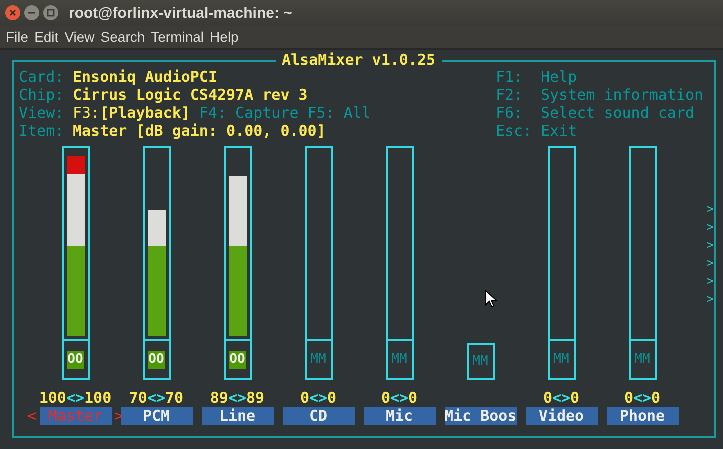 The image size is (723, 449). Describe the element at coordinates (47, 37) in the screenshot. I see `menu-item: Edit` at that location.